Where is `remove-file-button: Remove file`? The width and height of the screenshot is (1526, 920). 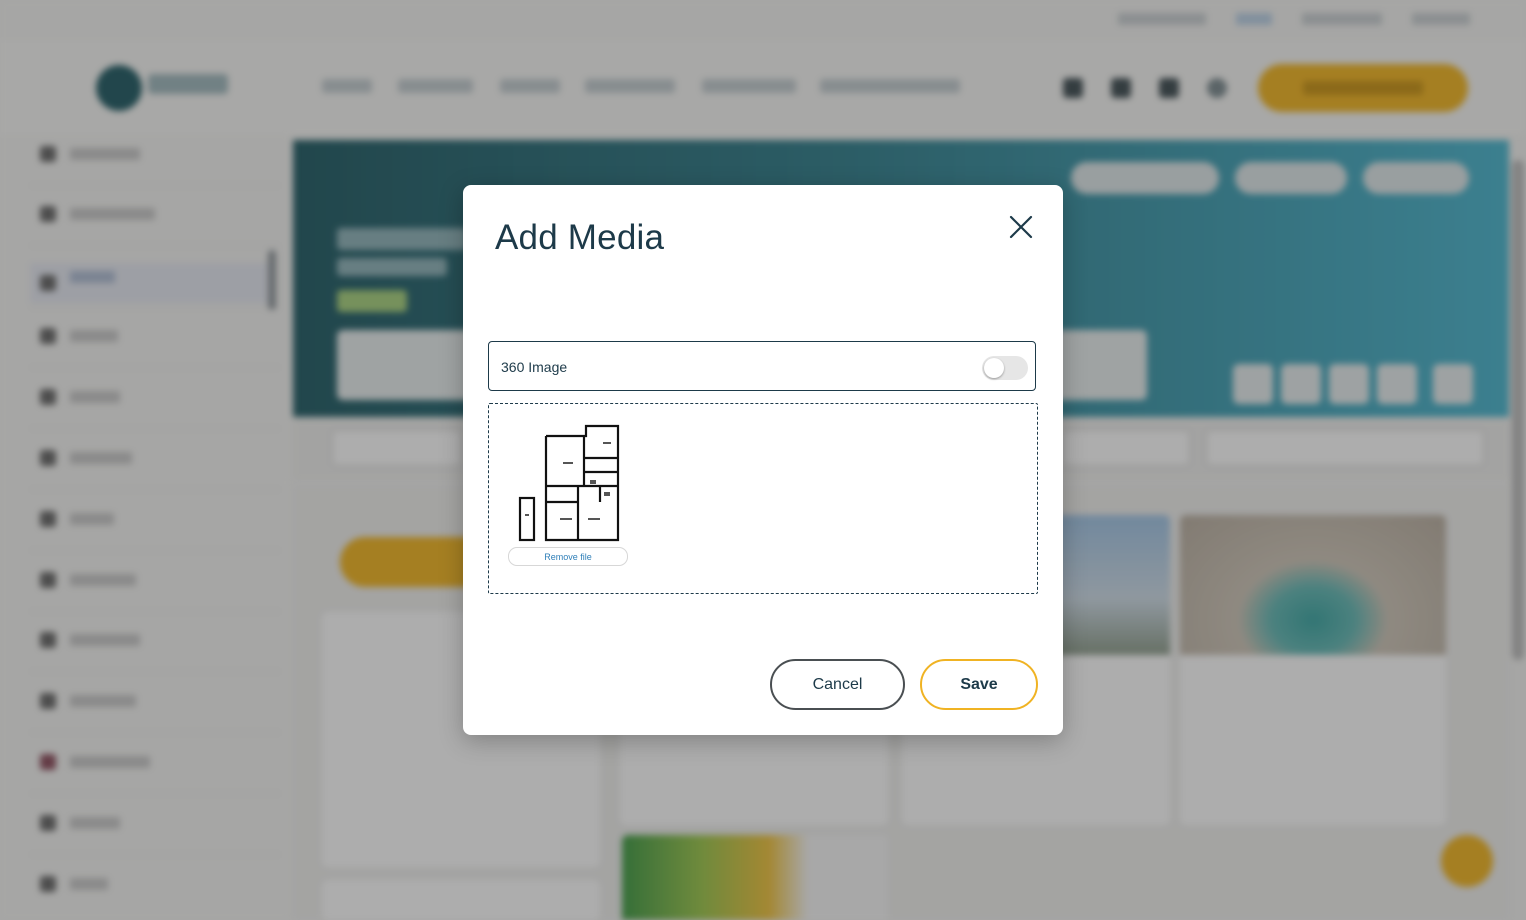
remove-file-button: Remove file is located at coordinates (568, 556).